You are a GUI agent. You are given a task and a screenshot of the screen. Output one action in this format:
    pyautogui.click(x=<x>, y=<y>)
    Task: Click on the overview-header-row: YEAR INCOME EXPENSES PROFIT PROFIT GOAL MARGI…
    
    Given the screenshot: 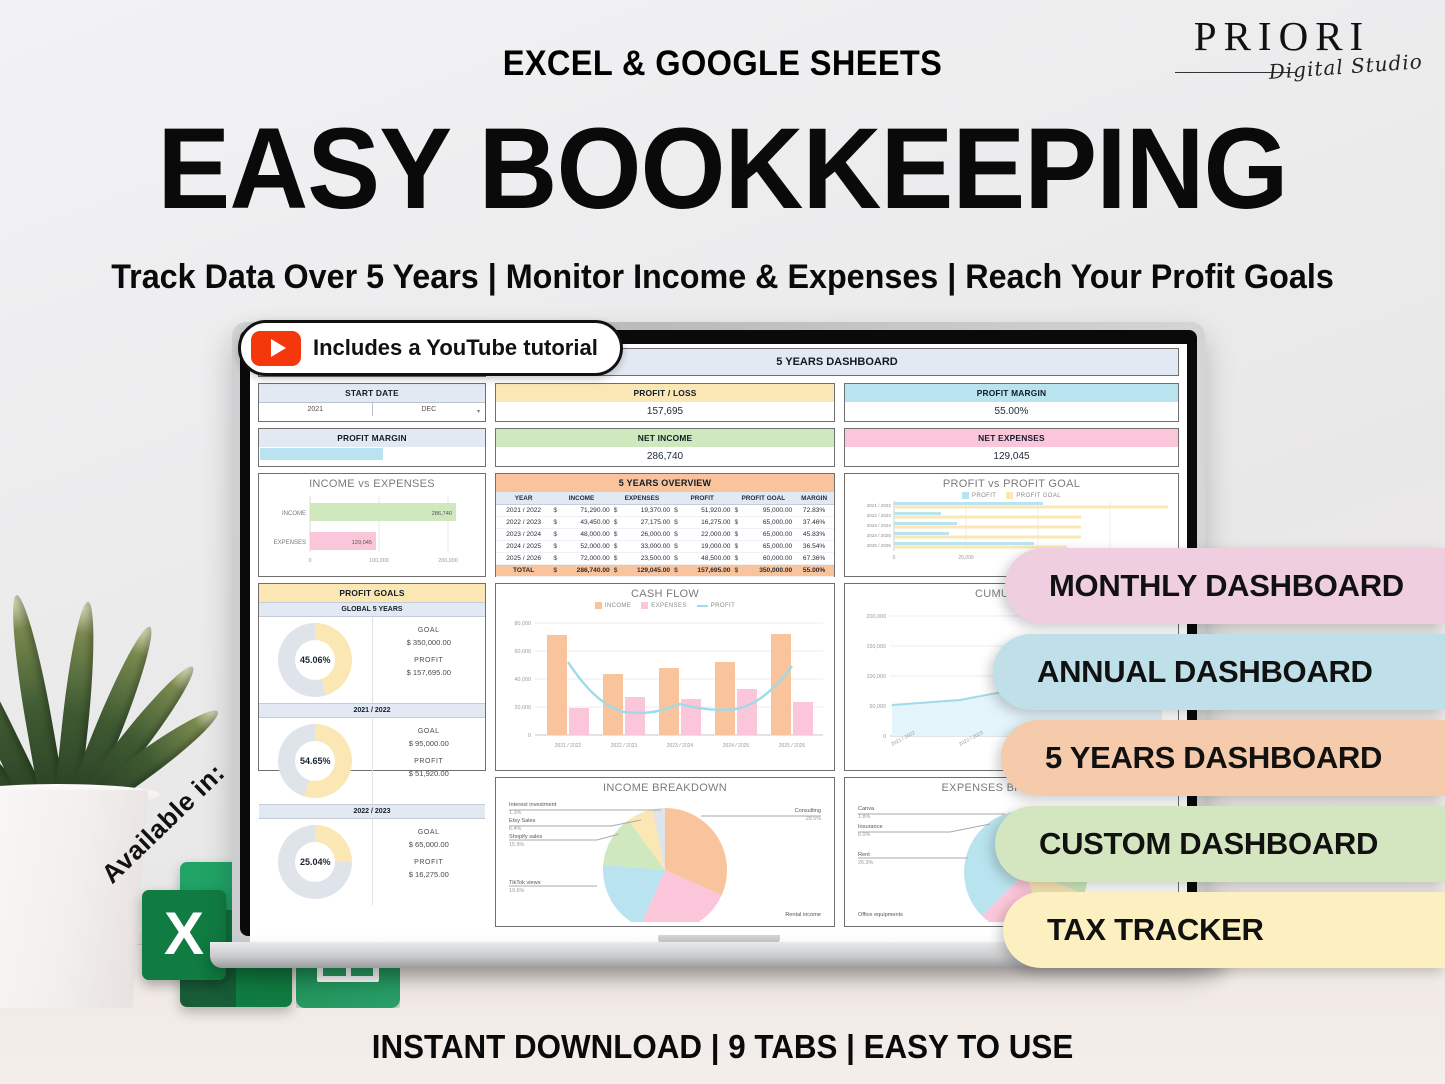 What is the action you would take?
    pyautogui.click(x=665, y=498)
    